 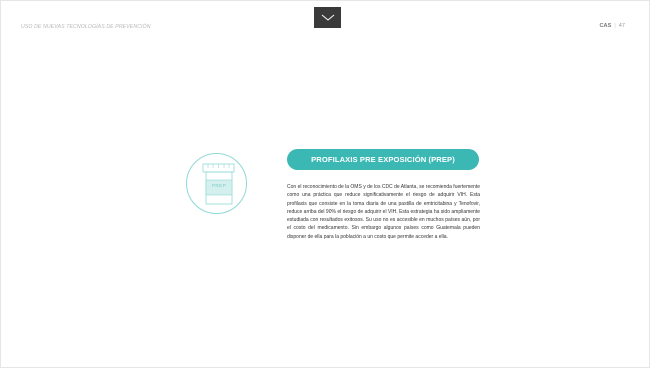 What do you see at coordinates (605, 26) in the screenshot?
I see `doc-code: CAS` at bounding box center [605, 26].